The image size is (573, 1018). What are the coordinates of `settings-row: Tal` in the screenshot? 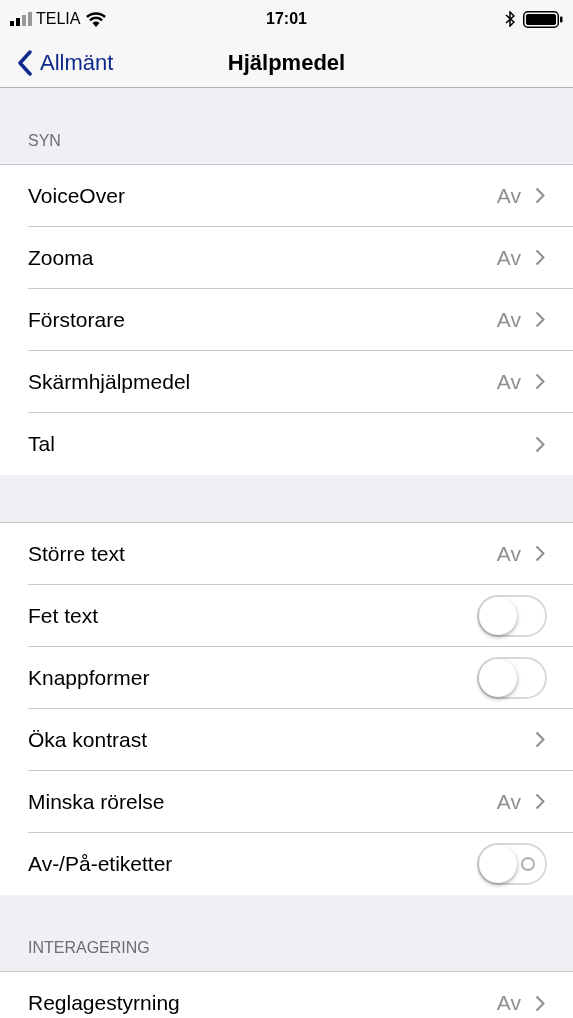 It's located at (300, 444).